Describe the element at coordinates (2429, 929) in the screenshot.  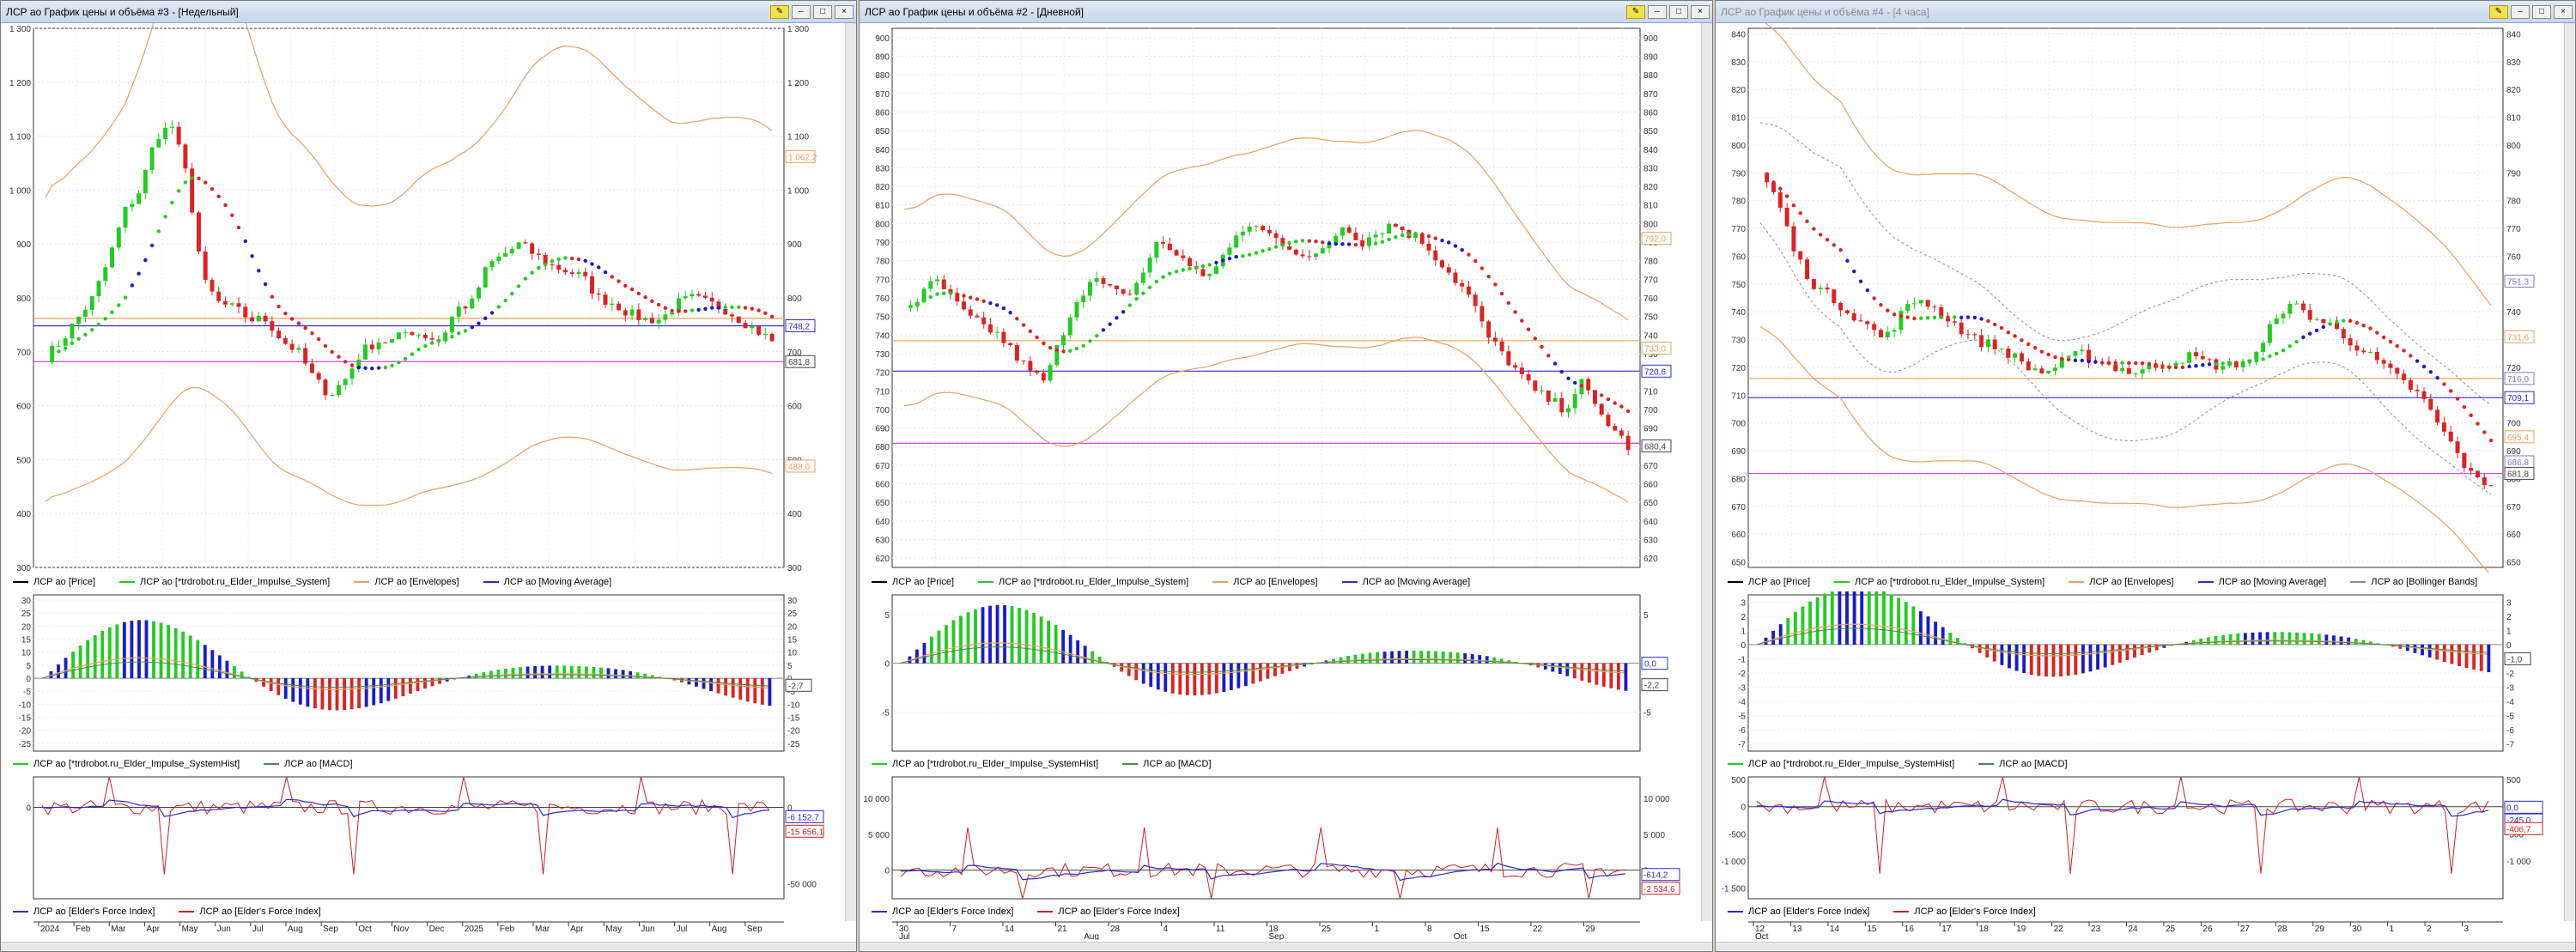
I see `time-label: 2` at that location.